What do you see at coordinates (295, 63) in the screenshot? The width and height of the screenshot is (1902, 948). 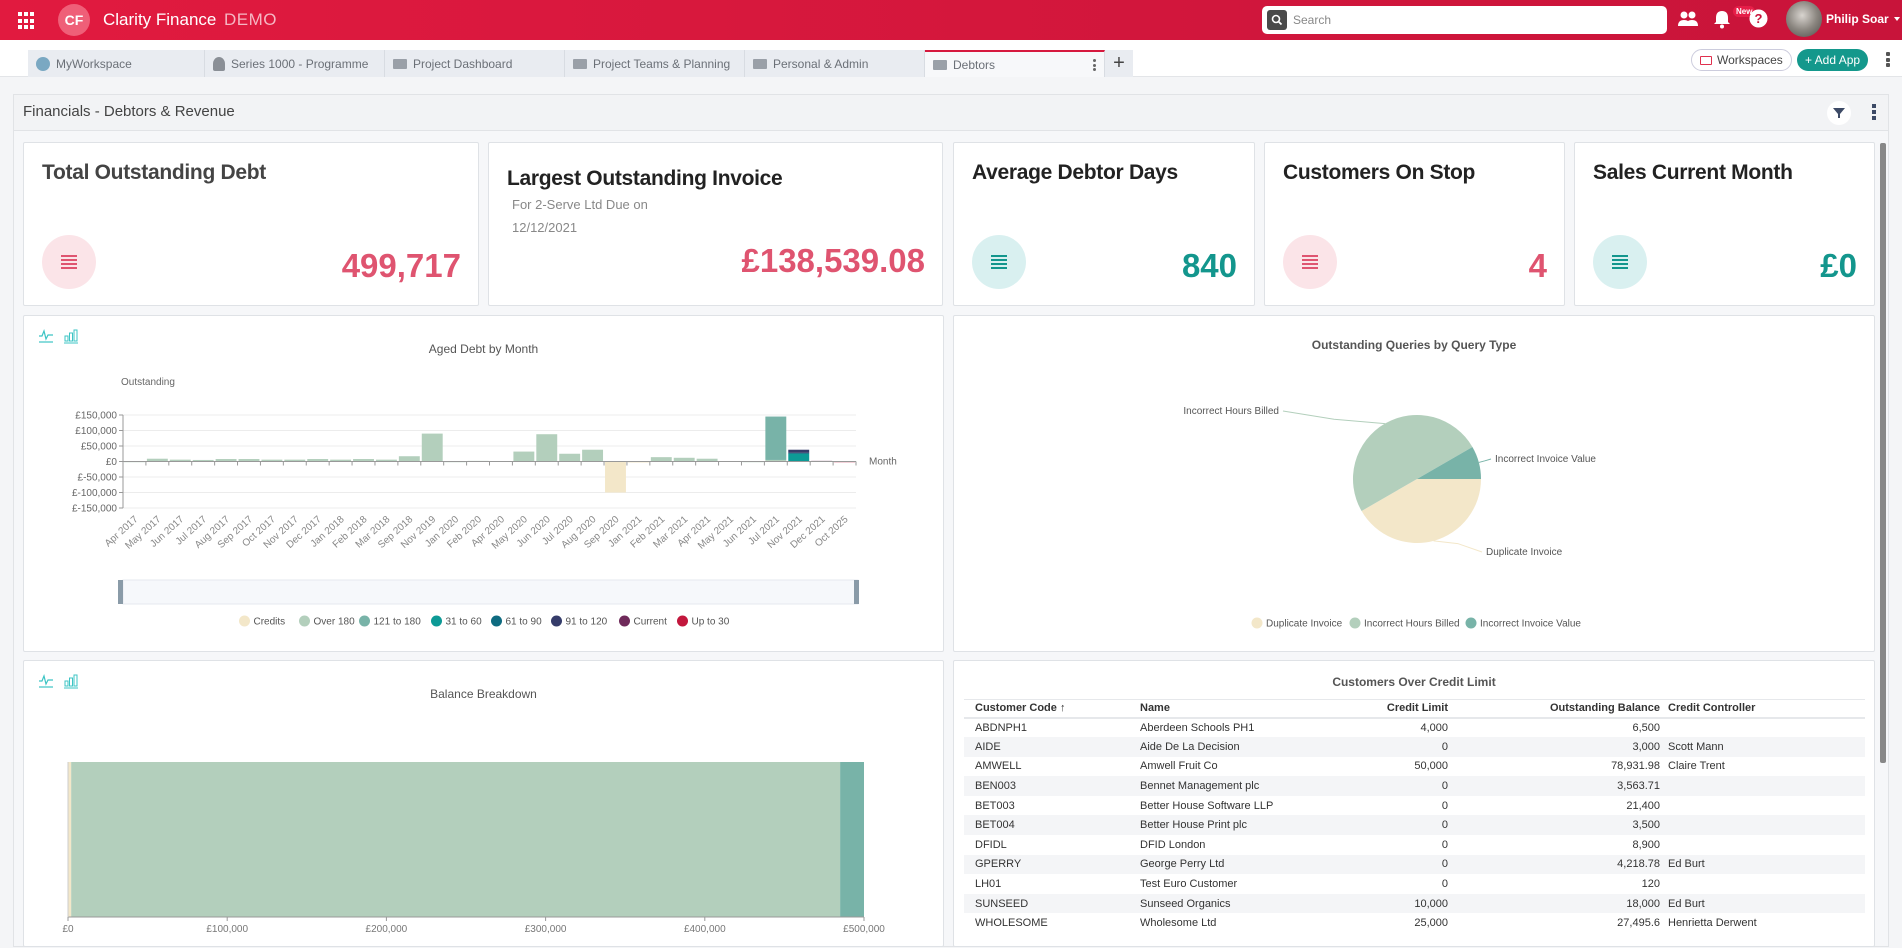 I see `tab-series-1000: Series 1000 - Programme` at bounding box center [295, 63].